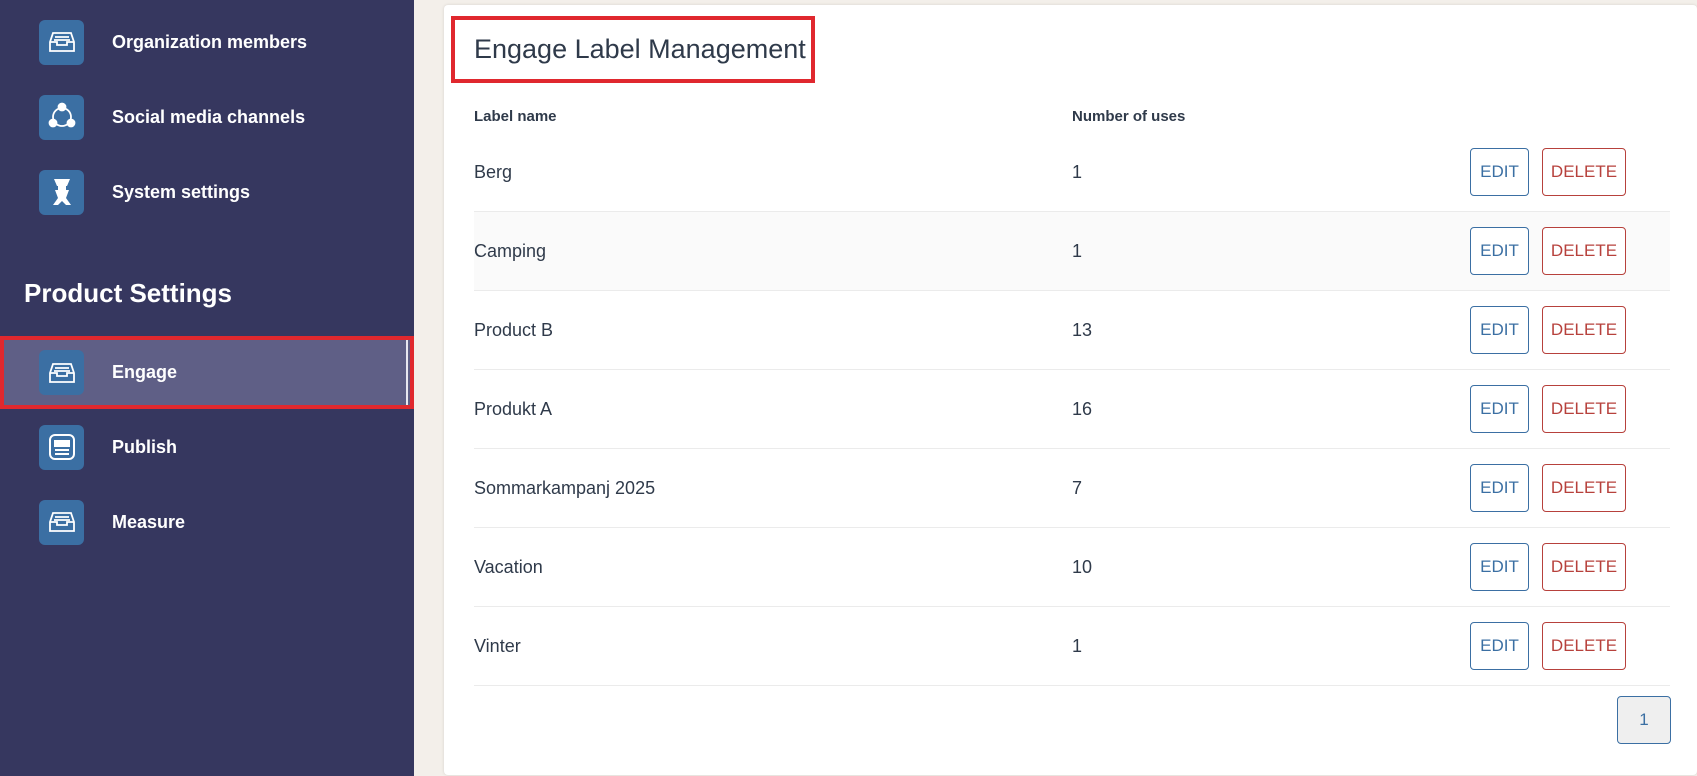 The width and height of the screenshot is (1697, 776). I want to click on table-row: Camping 1 EDIT DELETE, so click(1072, 251).